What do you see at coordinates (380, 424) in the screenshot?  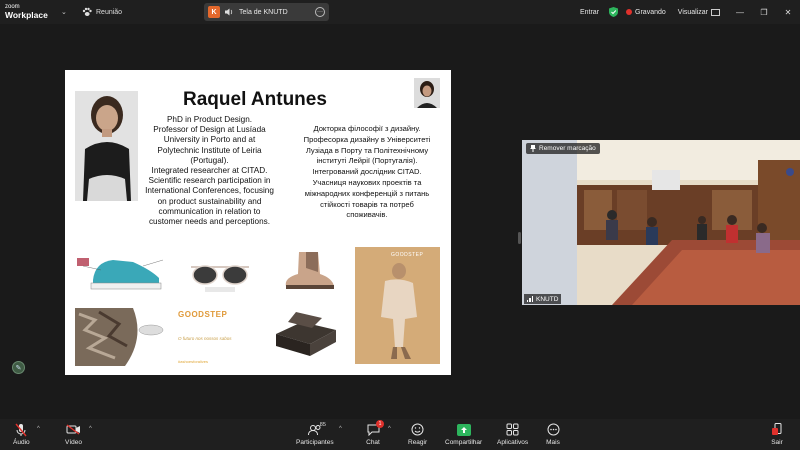 I see `chat-badge: 1` at bounding box center [380, 424].